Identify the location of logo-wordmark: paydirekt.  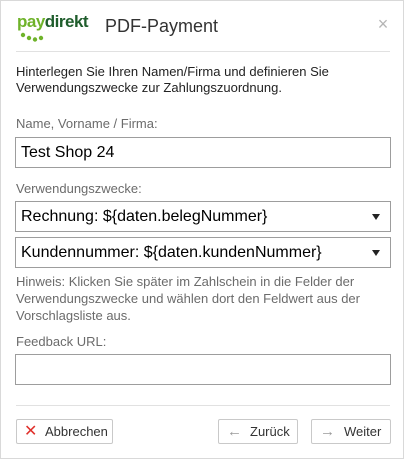
(53, 22).